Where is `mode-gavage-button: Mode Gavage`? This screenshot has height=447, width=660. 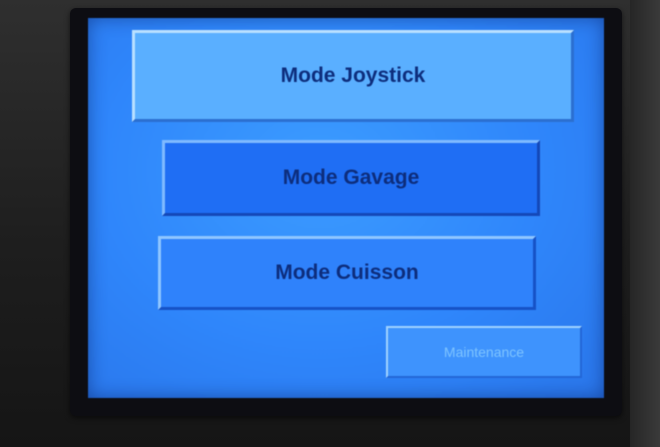 mode-gavage-button: Mode Gavage is located at coordinates (351, 178).